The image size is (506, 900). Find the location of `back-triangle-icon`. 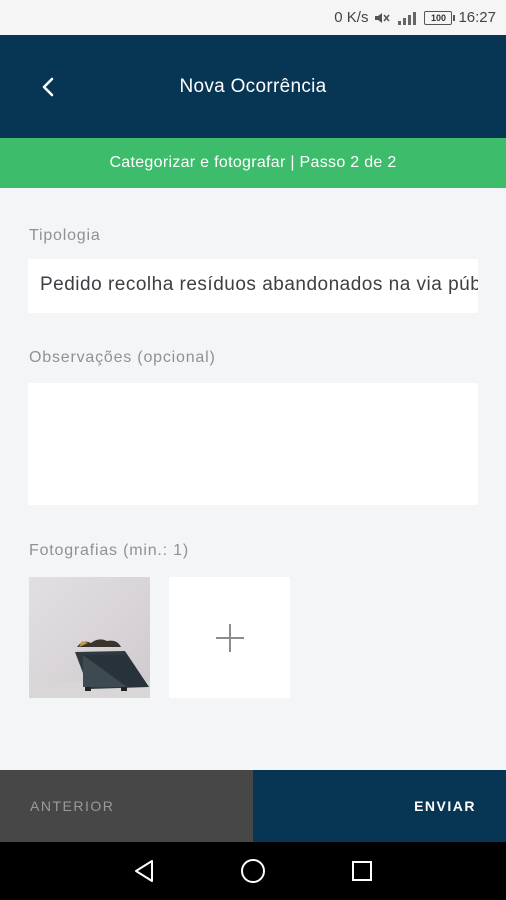

back-triangle-icon is located at coordinates (144, 871).